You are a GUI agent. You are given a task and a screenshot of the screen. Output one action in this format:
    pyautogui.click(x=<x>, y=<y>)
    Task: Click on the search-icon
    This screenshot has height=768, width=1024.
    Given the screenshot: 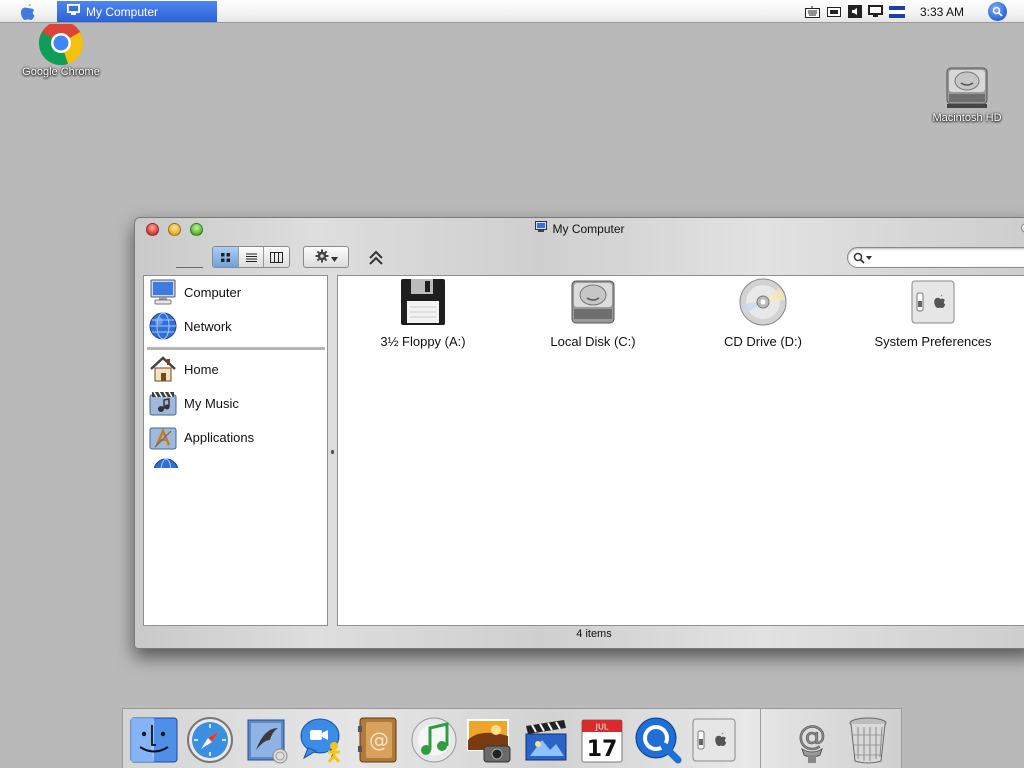 What is the action you would take?
    pyautogui.click(x=864, y=258)
    